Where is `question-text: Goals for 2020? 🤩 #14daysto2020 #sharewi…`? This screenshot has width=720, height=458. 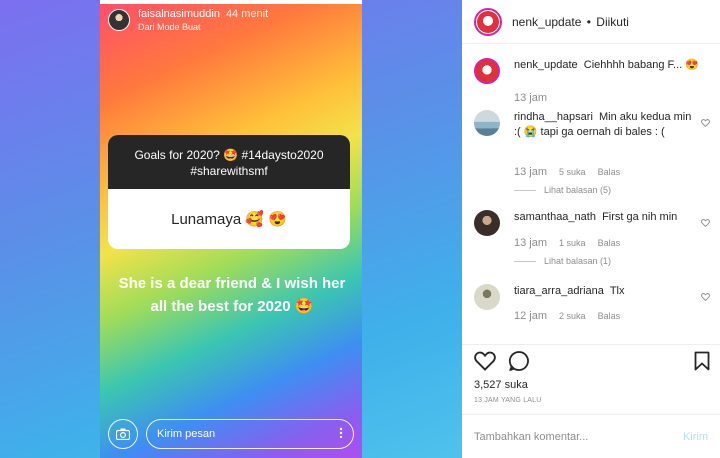 question-text: Goals for 2020? 🤩 #14daysto2020 #sharewi… is located at coordinates (229, 162).